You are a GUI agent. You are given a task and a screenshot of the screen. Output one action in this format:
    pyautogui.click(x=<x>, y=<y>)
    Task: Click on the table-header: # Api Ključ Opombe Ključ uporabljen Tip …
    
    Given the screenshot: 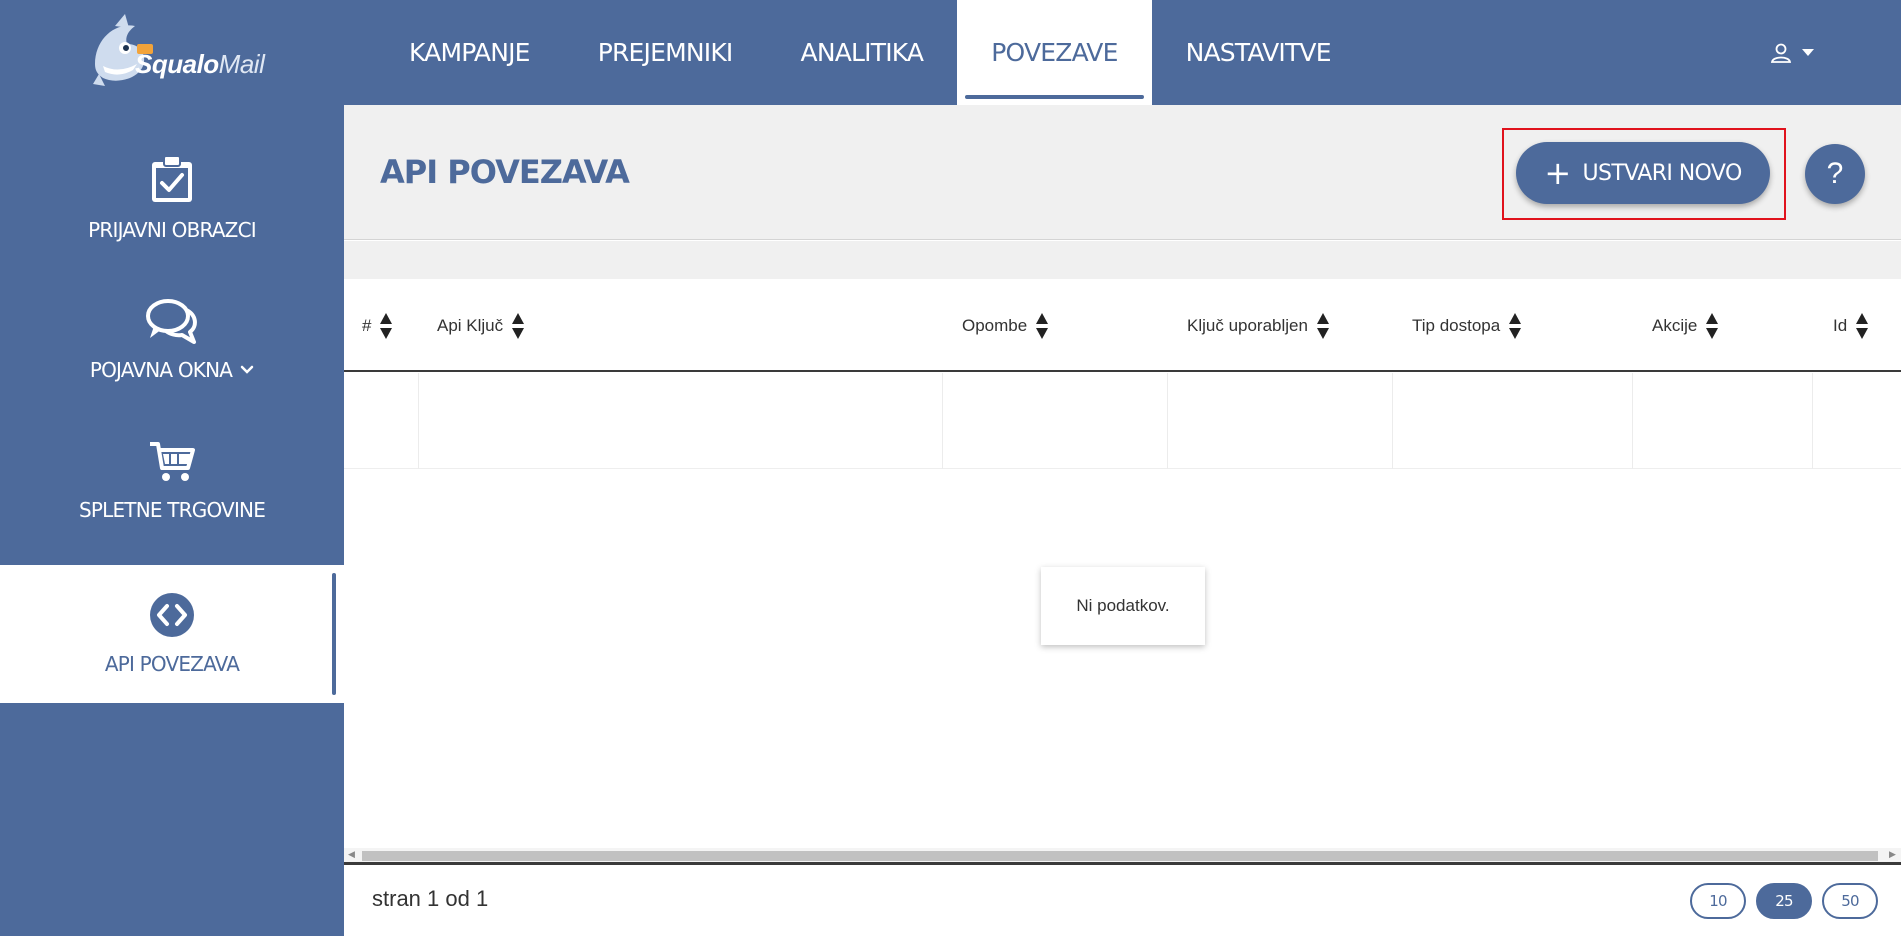 What is the action you would take?
    pyautogui.click(x=1122, y=325)
    